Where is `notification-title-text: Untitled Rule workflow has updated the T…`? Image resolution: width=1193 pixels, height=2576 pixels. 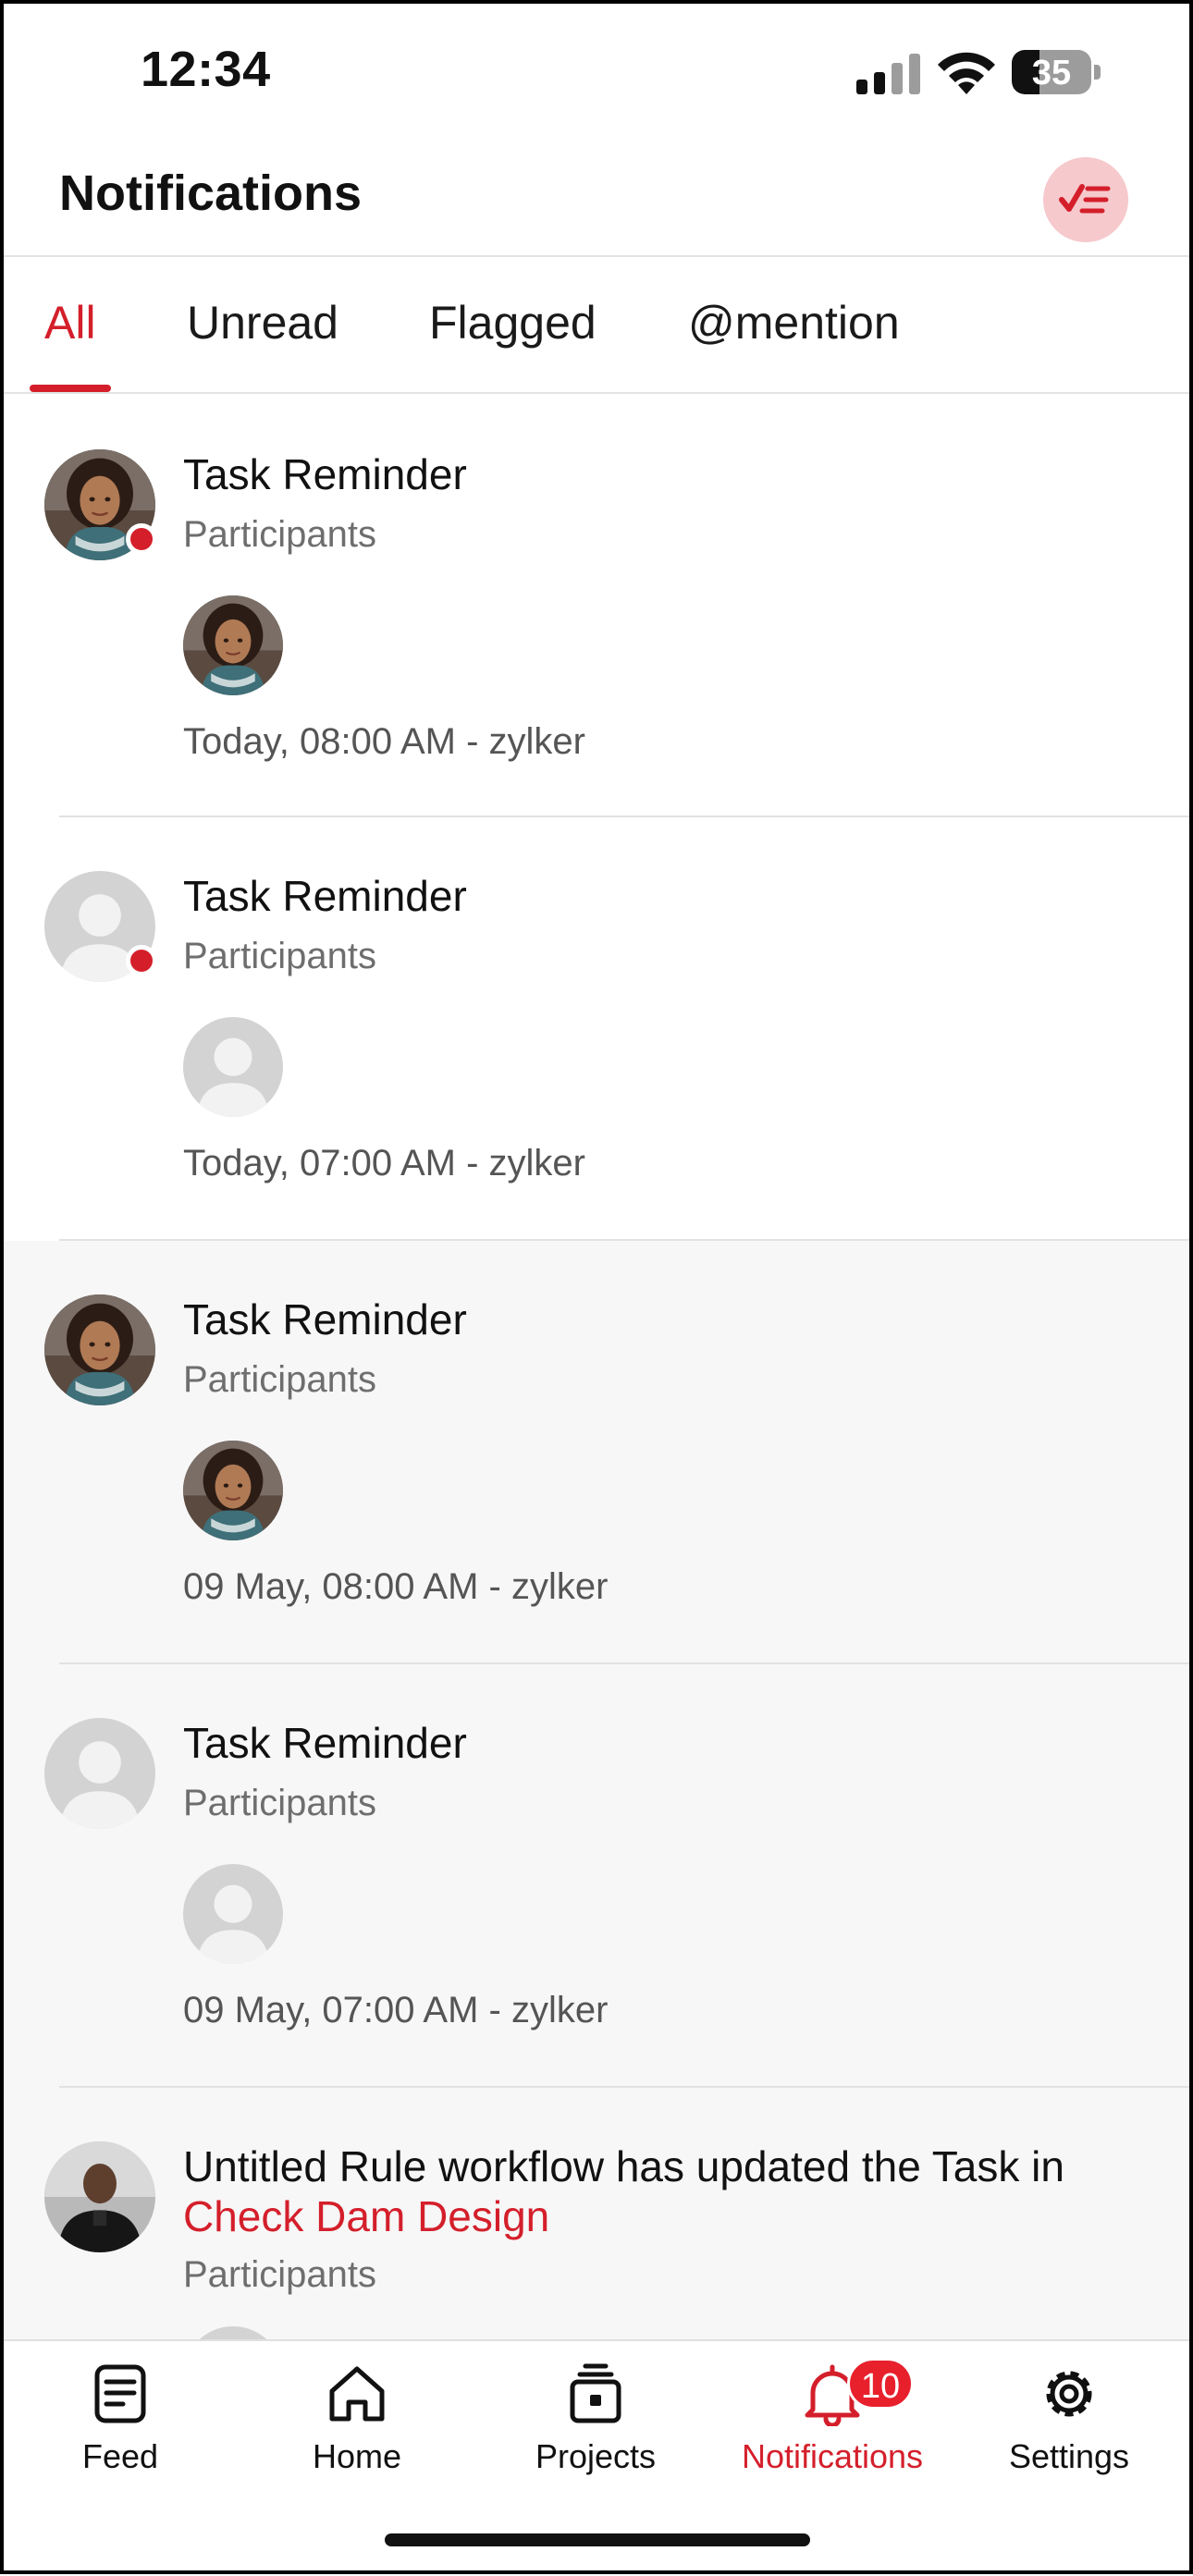 notification-title-text: Untitled Rule workflow has updated the T… is located at coordinates (624, 2166).